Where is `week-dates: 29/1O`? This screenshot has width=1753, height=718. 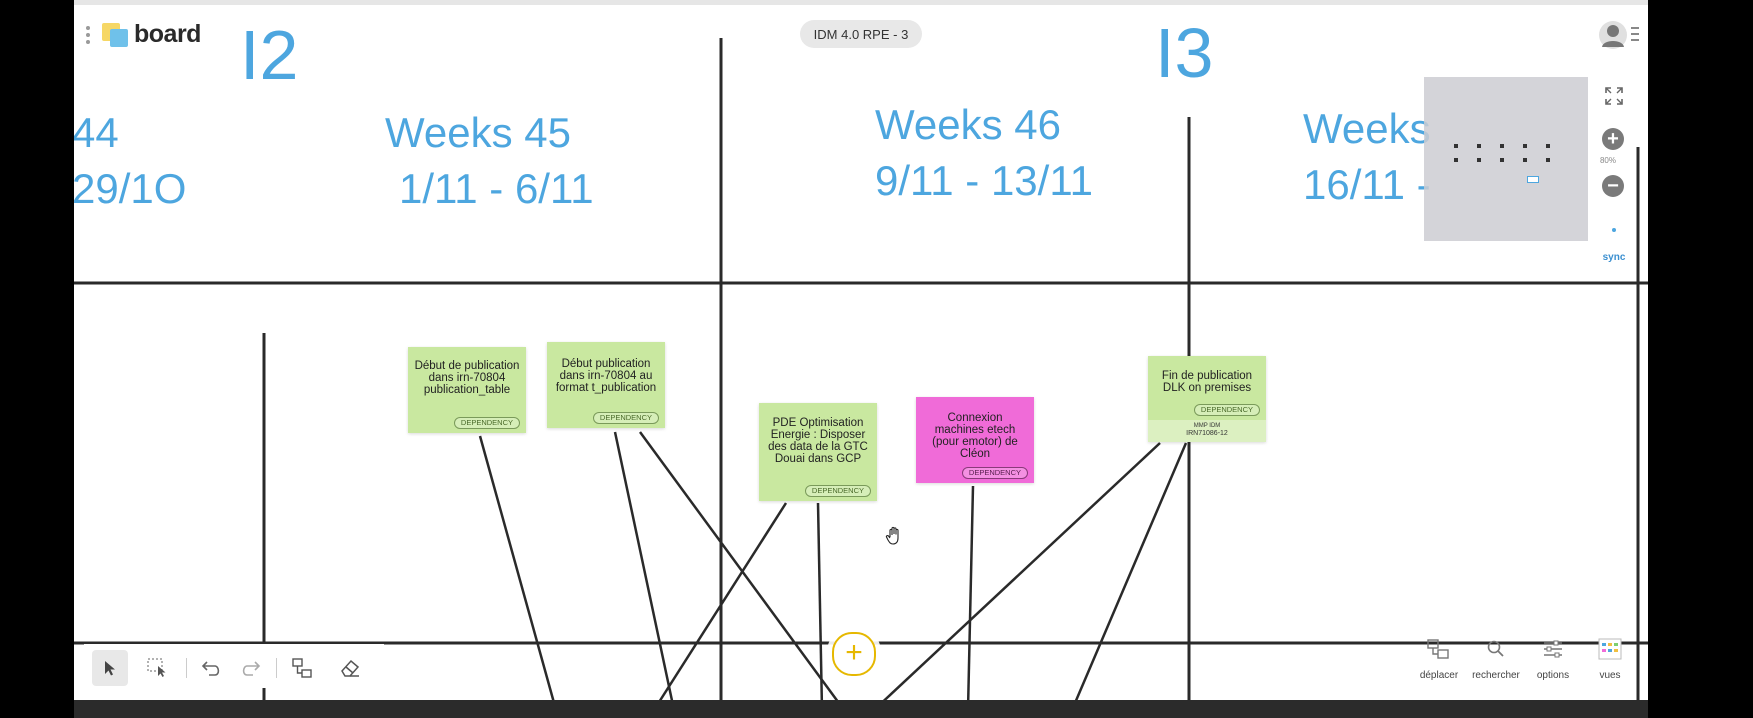 week-dates: 29/1O is located at coordinates (130, 188).